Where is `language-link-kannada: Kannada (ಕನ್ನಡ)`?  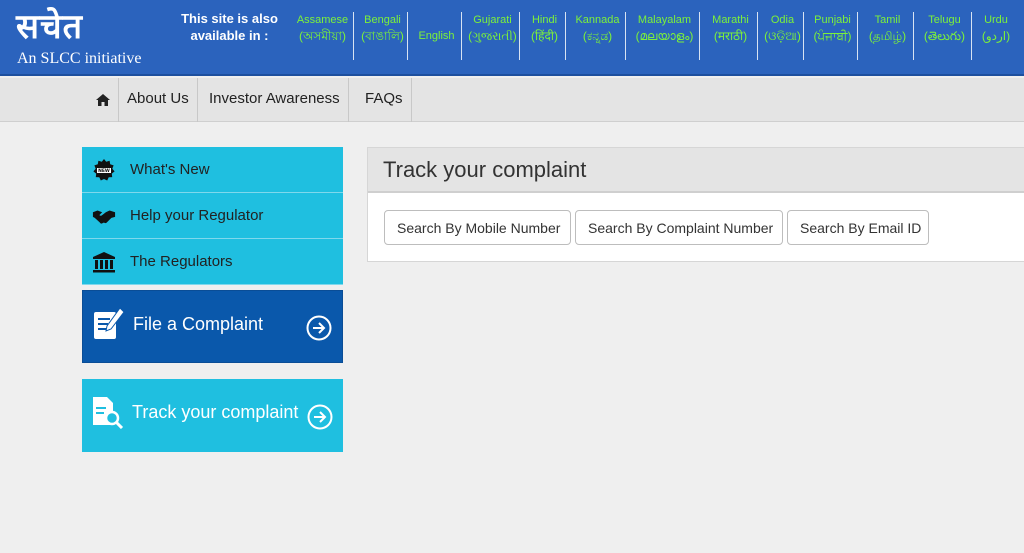
language-link-kannada: Kannada (ಕನ್ನಡ) is located at coordinates (598, 36).